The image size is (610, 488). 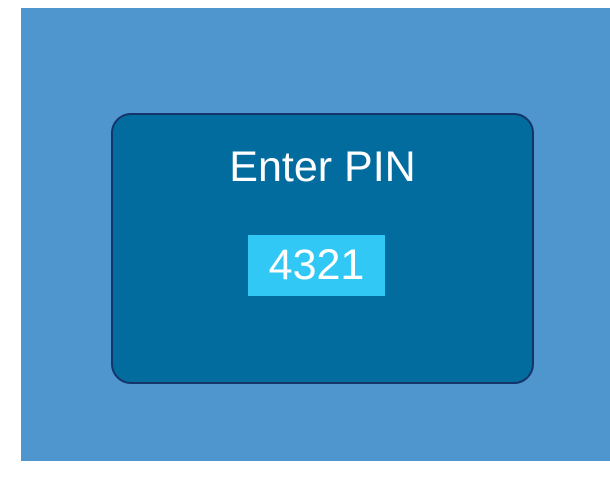 I want to click on pin-title: Enter PIN, so click(x=322, y=167).